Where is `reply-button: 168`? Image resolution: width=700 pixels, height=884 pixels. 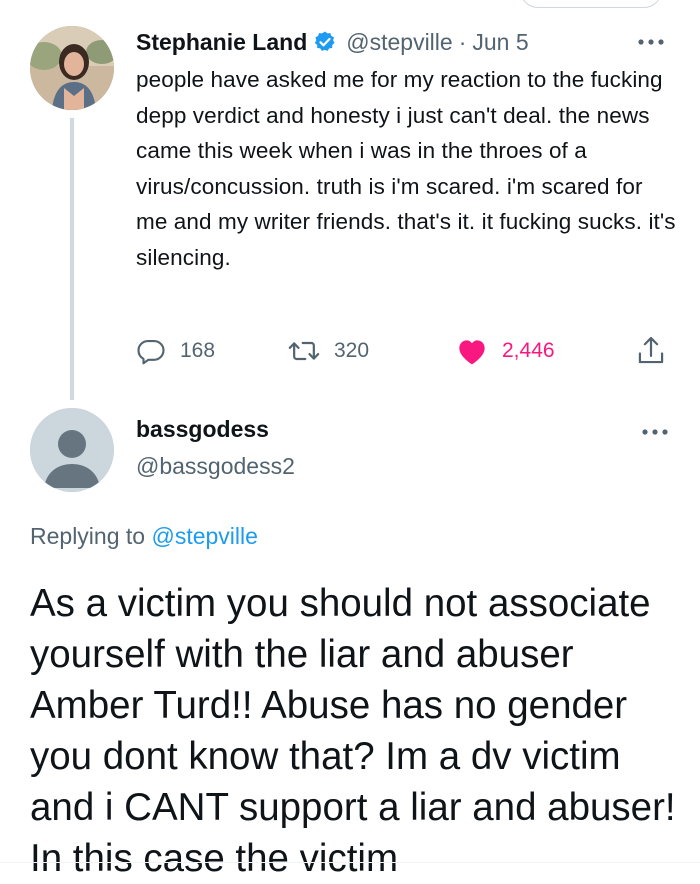 reply-button: 168 is located at coordinates (175, 351).